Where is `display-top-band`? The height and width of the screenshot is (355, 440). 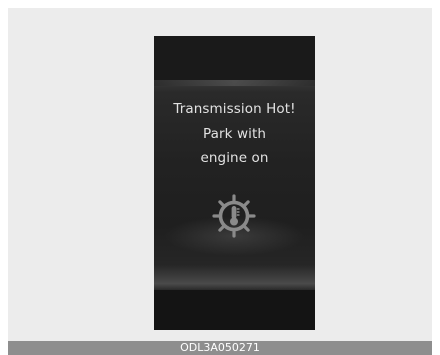
display-top-band is located at coordinates (234, 59).